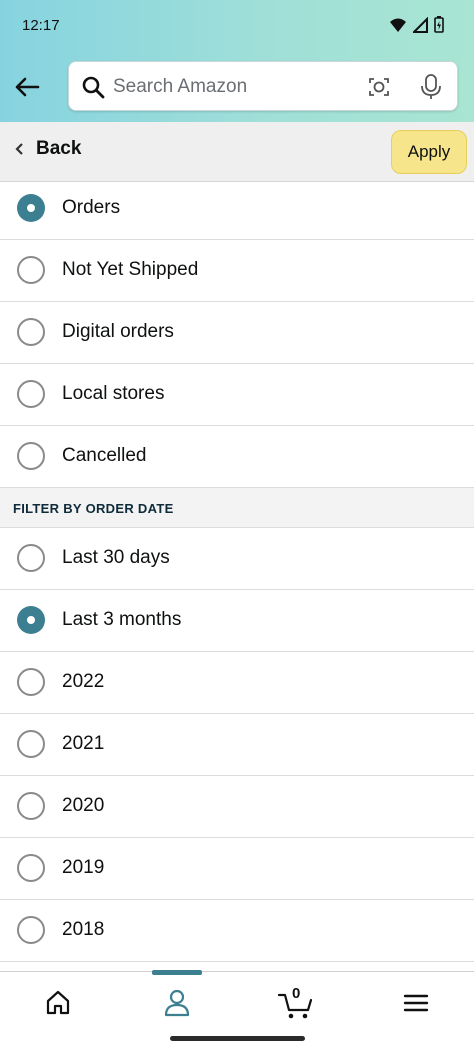 This screenshot has width=474, height=1053. I want to click on filter-option-2020: 2020, so click(237, 807).